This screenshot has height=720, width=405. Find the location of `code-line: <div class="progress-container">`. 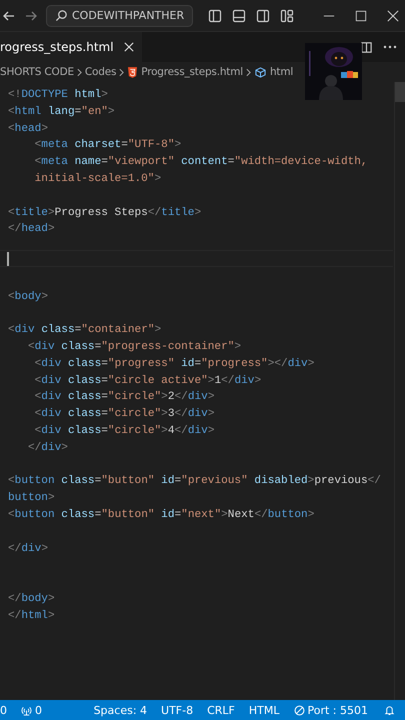

code-line: <div class="progress-container"> is located at coordinates (134, 346).